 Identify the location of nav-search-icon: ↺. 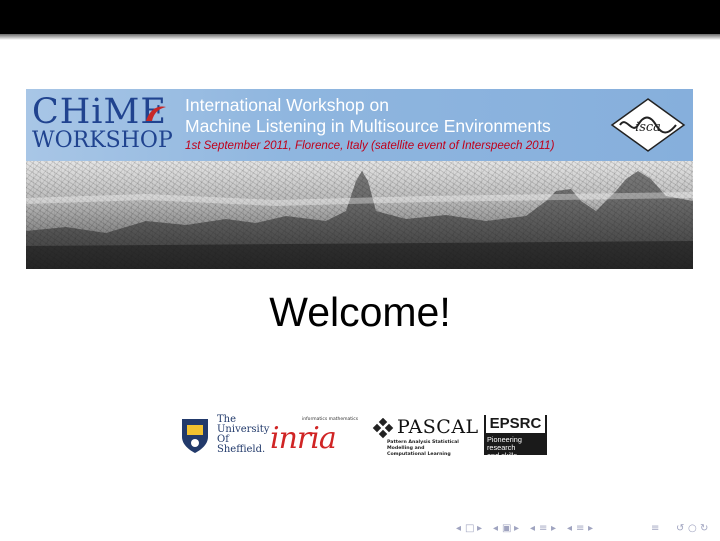
(680, 529).